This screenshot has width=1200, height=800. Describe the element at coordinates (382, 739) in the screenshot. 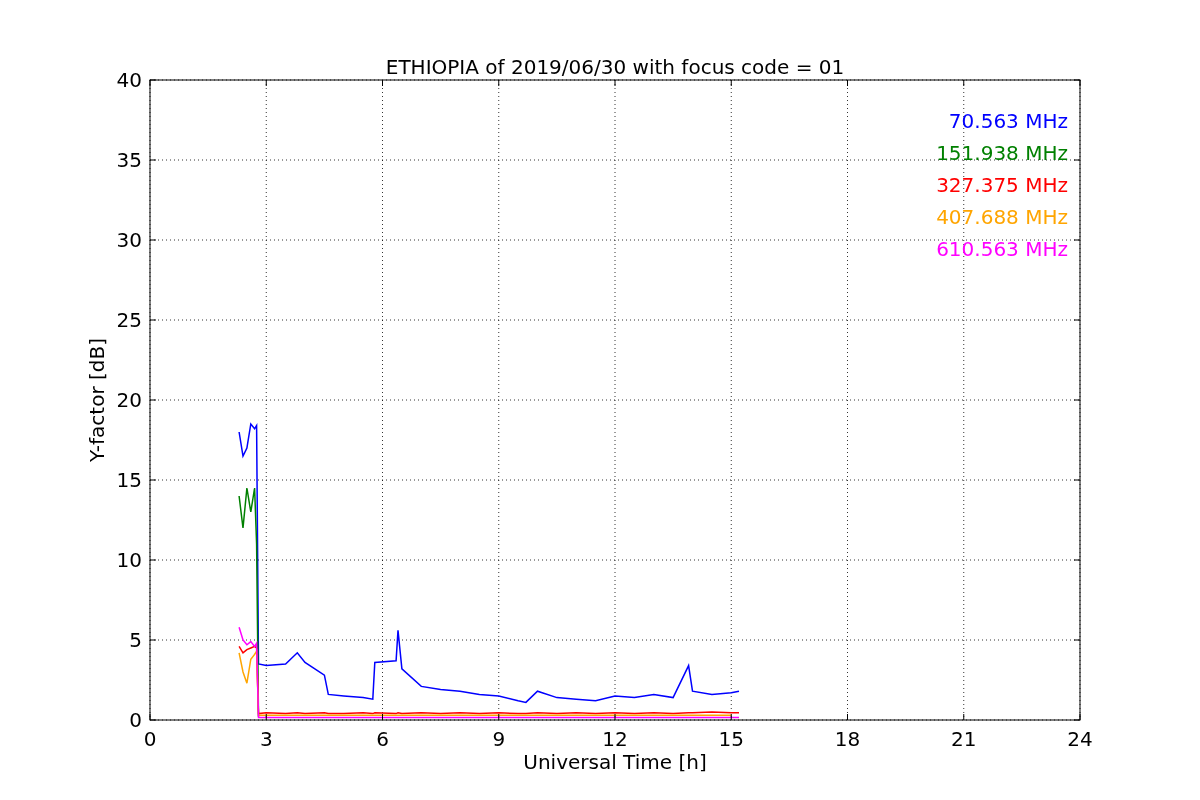

I see `x-tick-label: 6` at that location.